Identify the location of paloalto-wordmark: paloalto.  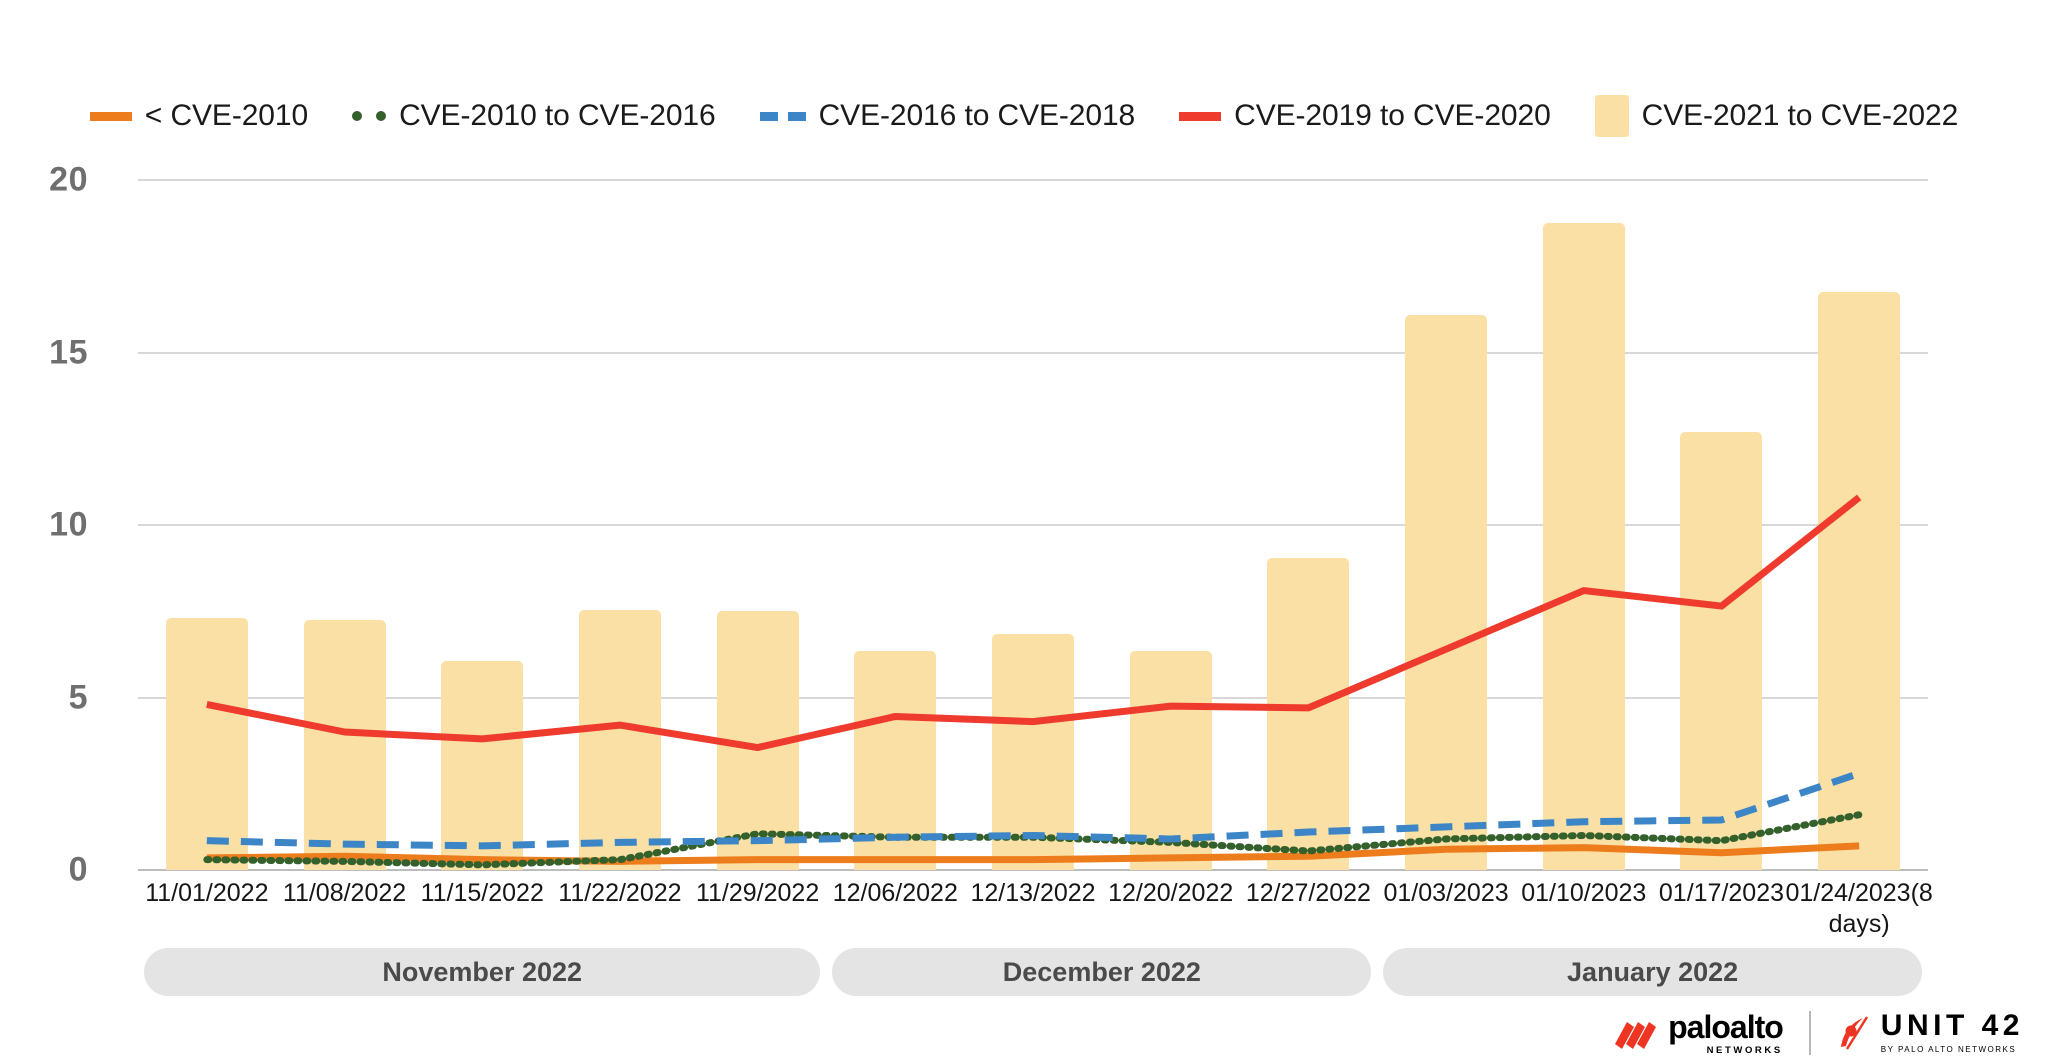
(1726, 1026).